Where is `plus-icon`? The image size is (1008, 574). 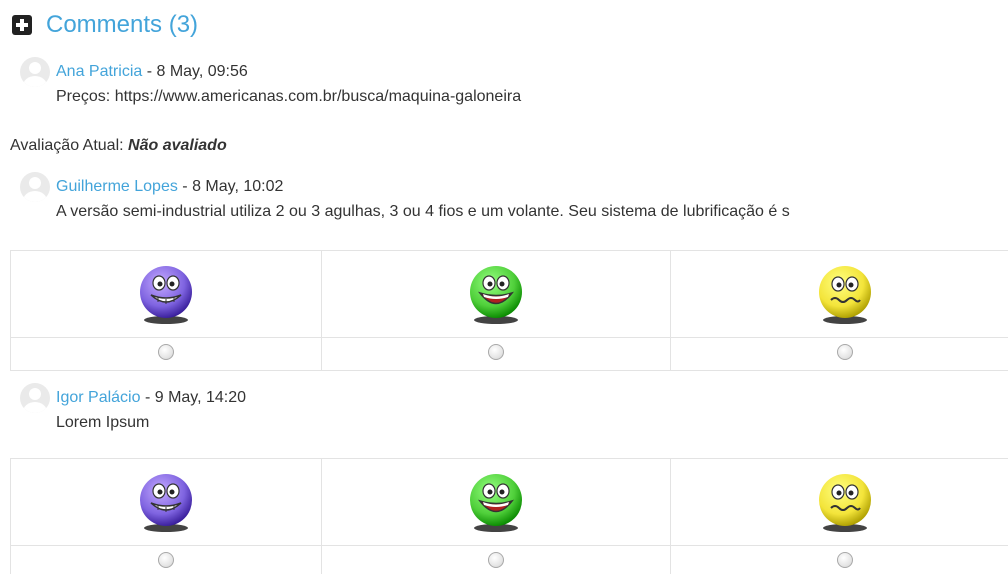 plus-icon is located at coordinates (22, 25).